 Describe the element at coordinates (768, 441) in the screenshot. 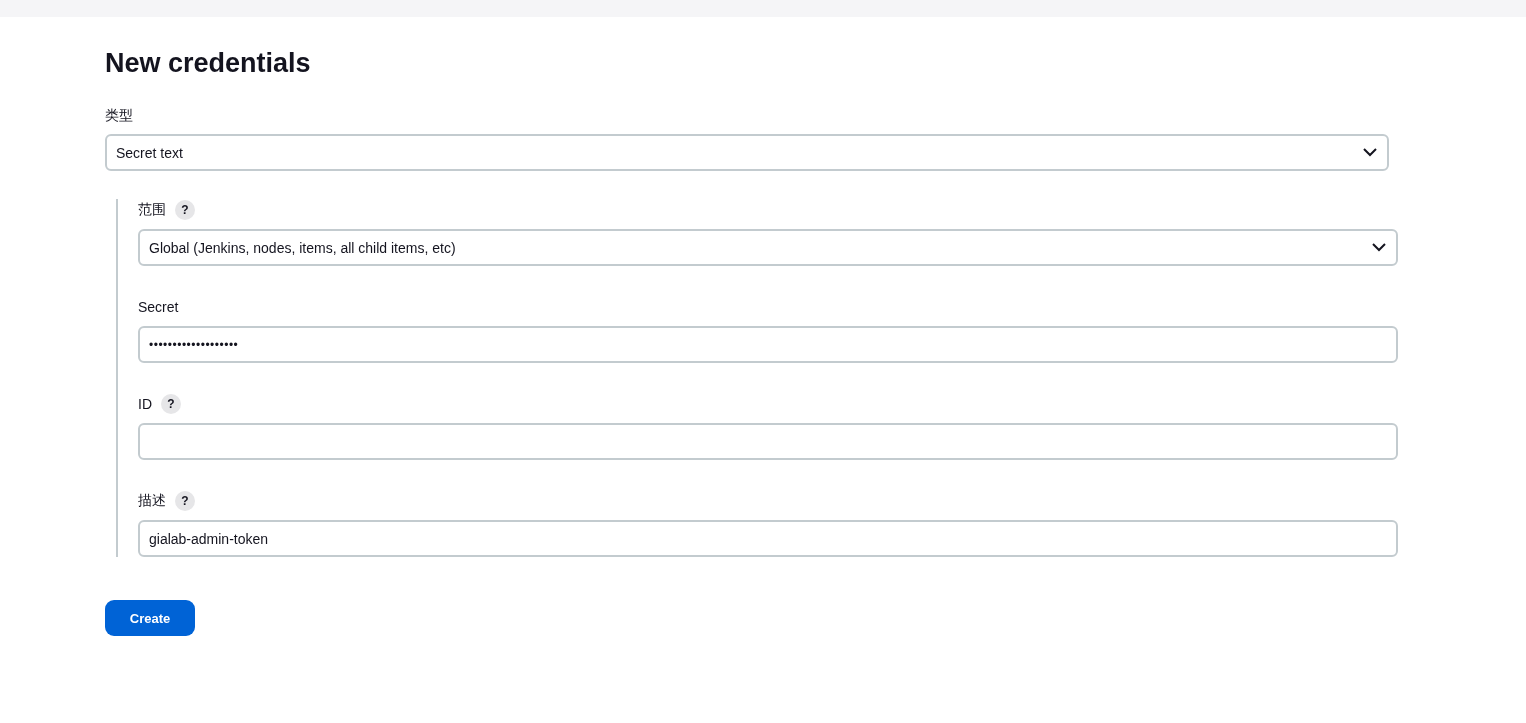

I see `input-field` at that location.